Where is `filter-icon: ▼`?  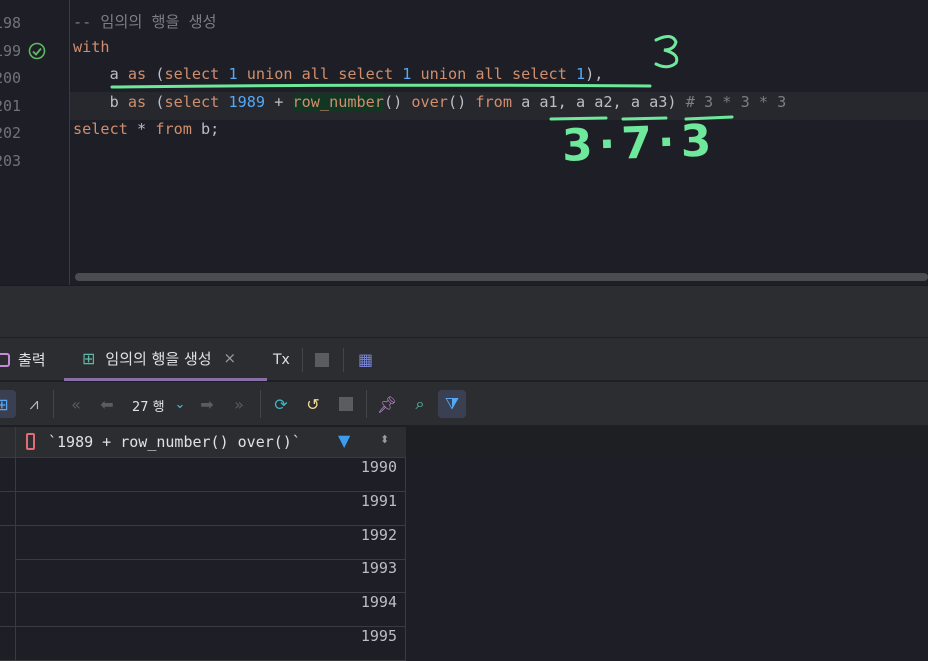 filter-icon: ▼ is located at coordinates (344, 440).